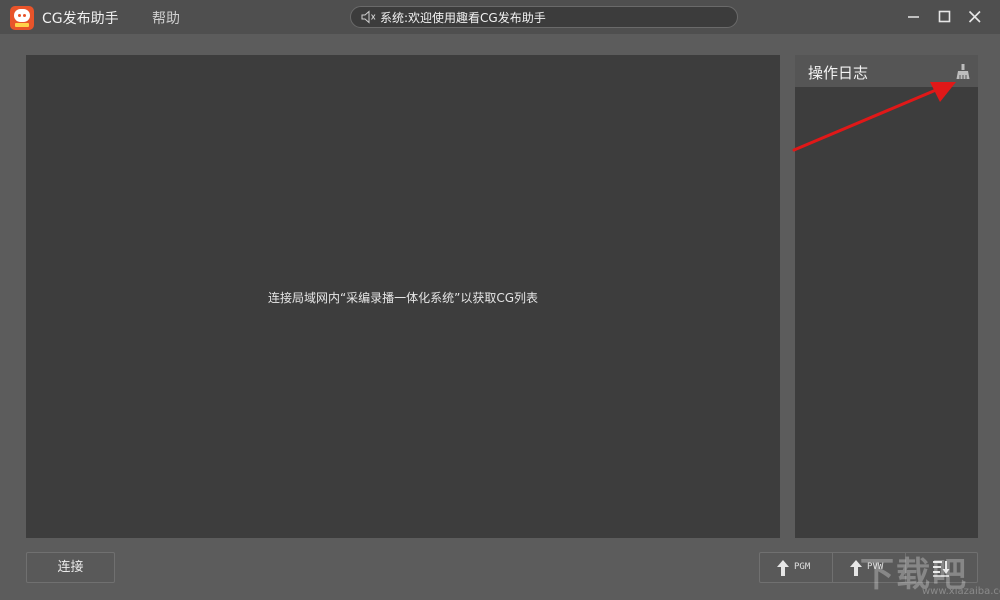 Image resolution: width=1000 pixels, height=600 pixels. I want to click on speaker-icon, so click(368, 17).